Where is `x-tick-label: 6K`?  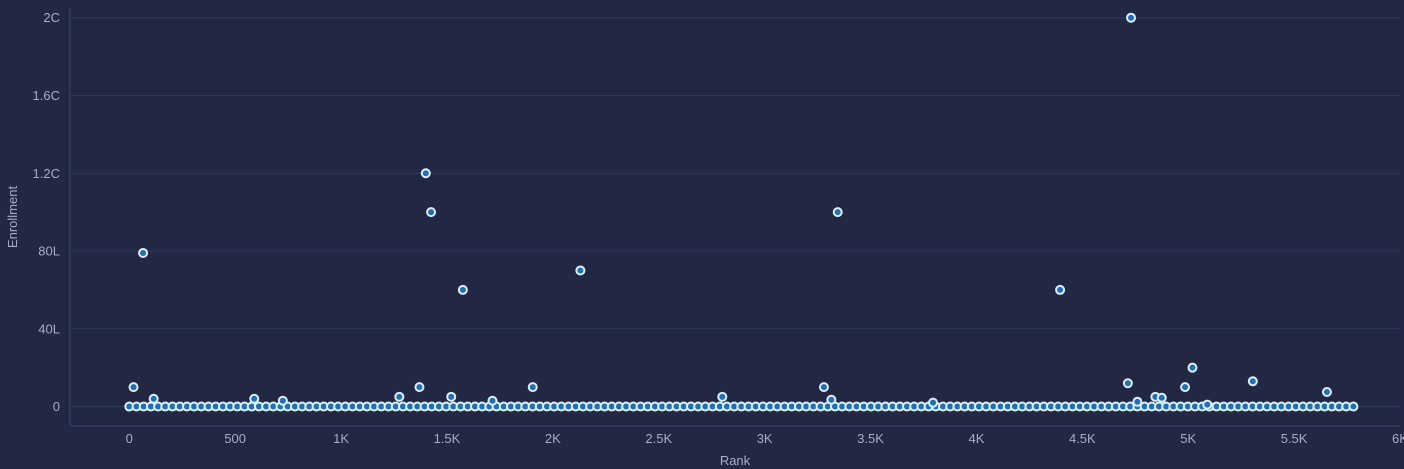 x-tick-label: 6K is located at coordinates (1398, 438).